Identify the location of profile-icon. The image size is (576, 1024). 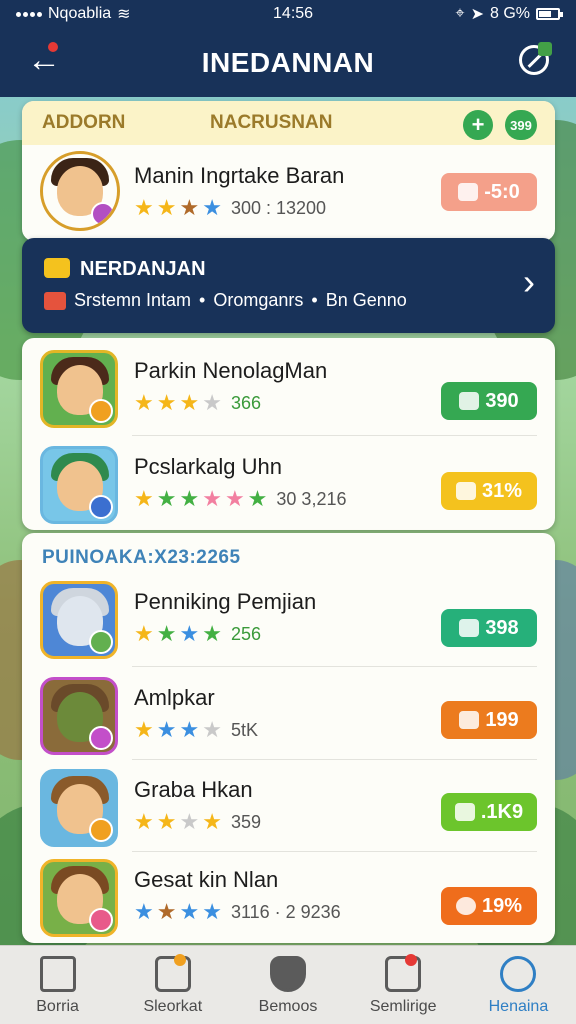
(518, 974).